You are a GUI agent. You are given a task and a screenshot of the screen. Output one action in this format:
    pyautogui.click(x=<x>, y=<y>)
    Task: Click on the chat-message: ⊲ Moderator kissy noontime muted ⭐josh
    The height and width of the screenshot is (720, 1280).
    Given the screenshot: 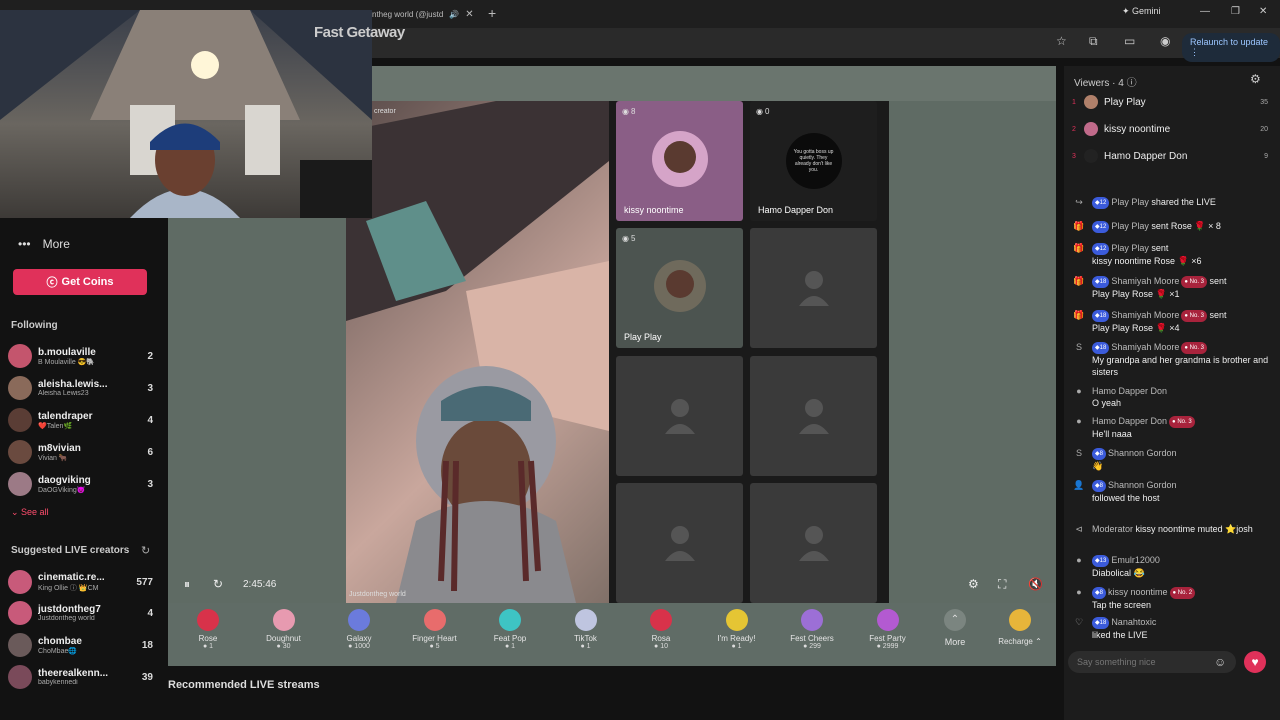 What is the action you would take?
    pyautogui.click(x=1174, y=530)
    